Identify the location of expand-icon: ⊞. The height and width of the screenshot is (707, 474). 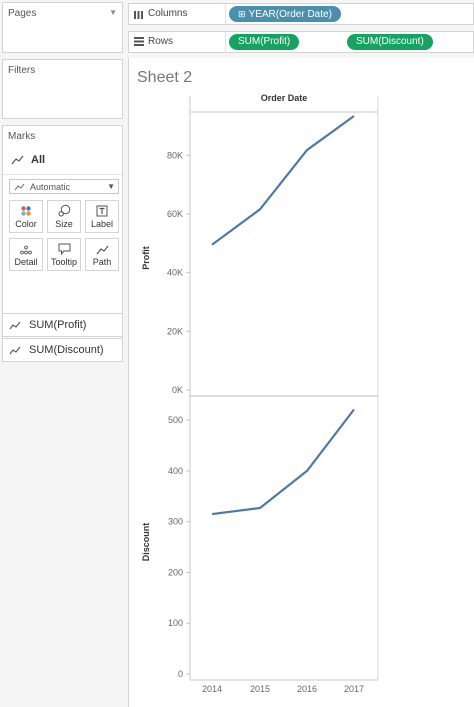
(242, 14).